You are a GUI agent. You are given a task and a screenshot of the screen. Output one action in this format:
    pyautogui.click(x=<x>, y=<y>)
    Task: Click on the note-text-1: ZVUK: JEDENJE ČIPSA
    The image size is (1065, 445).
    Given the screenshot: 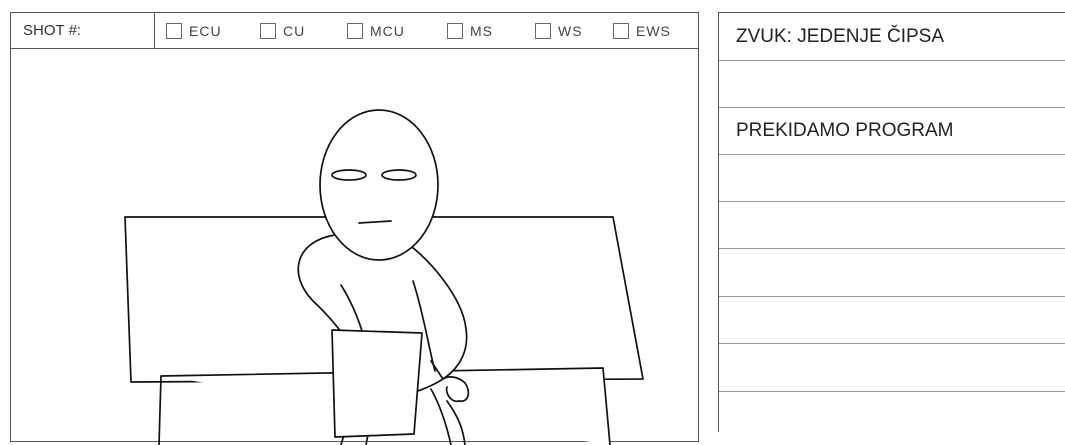 What is the action you would take?
    pyautogui.click(x=840, y=36)
    